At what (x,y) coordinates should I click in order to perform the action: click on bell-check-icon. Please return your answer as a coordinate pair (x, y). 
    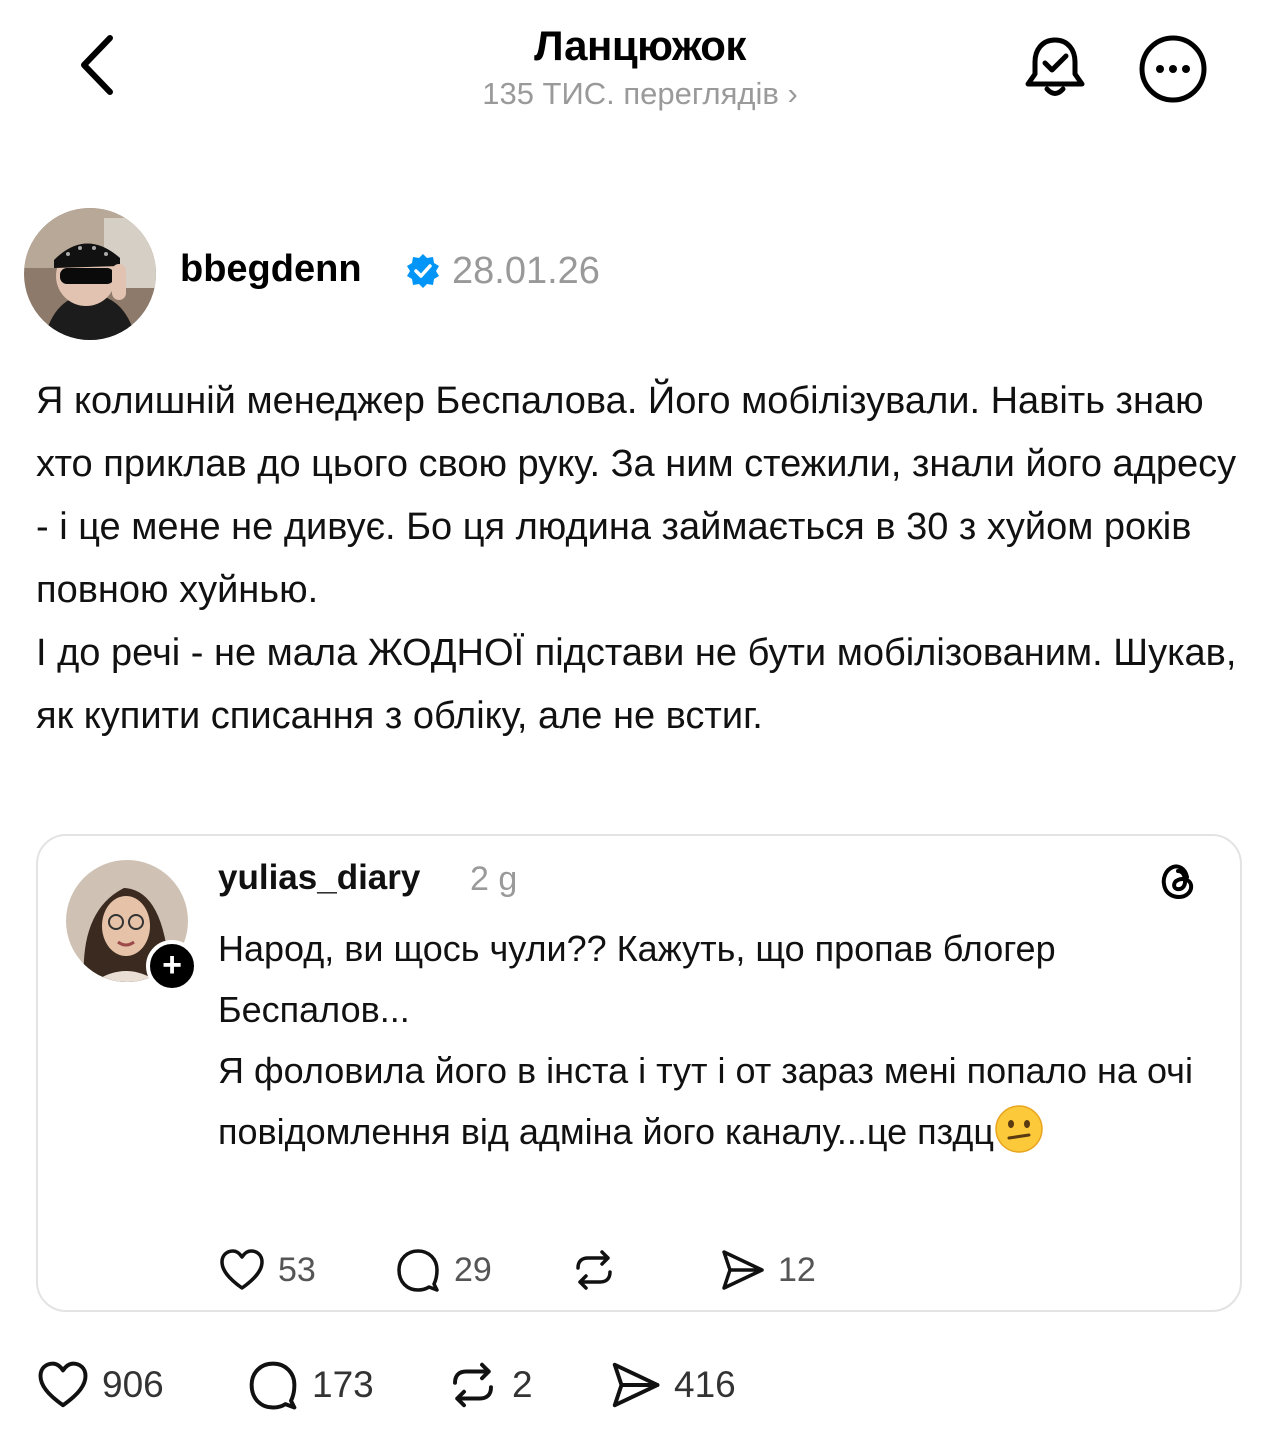
    Looking at the image, I should click on (1055, 67).